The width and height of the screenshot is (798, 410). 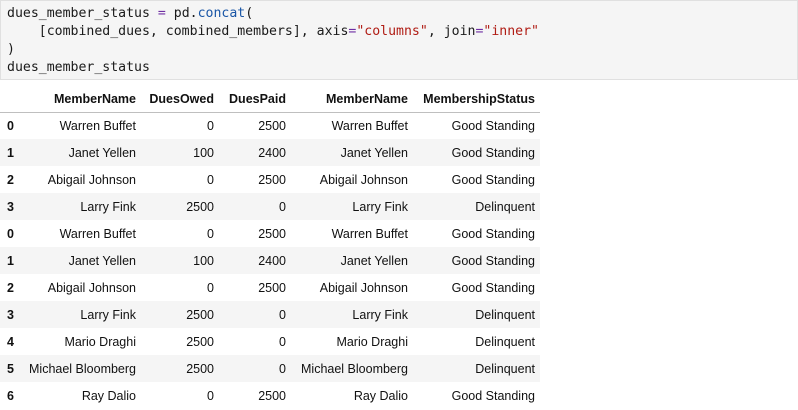 I want to click on code-token: pd., so click(x=181, y=13).